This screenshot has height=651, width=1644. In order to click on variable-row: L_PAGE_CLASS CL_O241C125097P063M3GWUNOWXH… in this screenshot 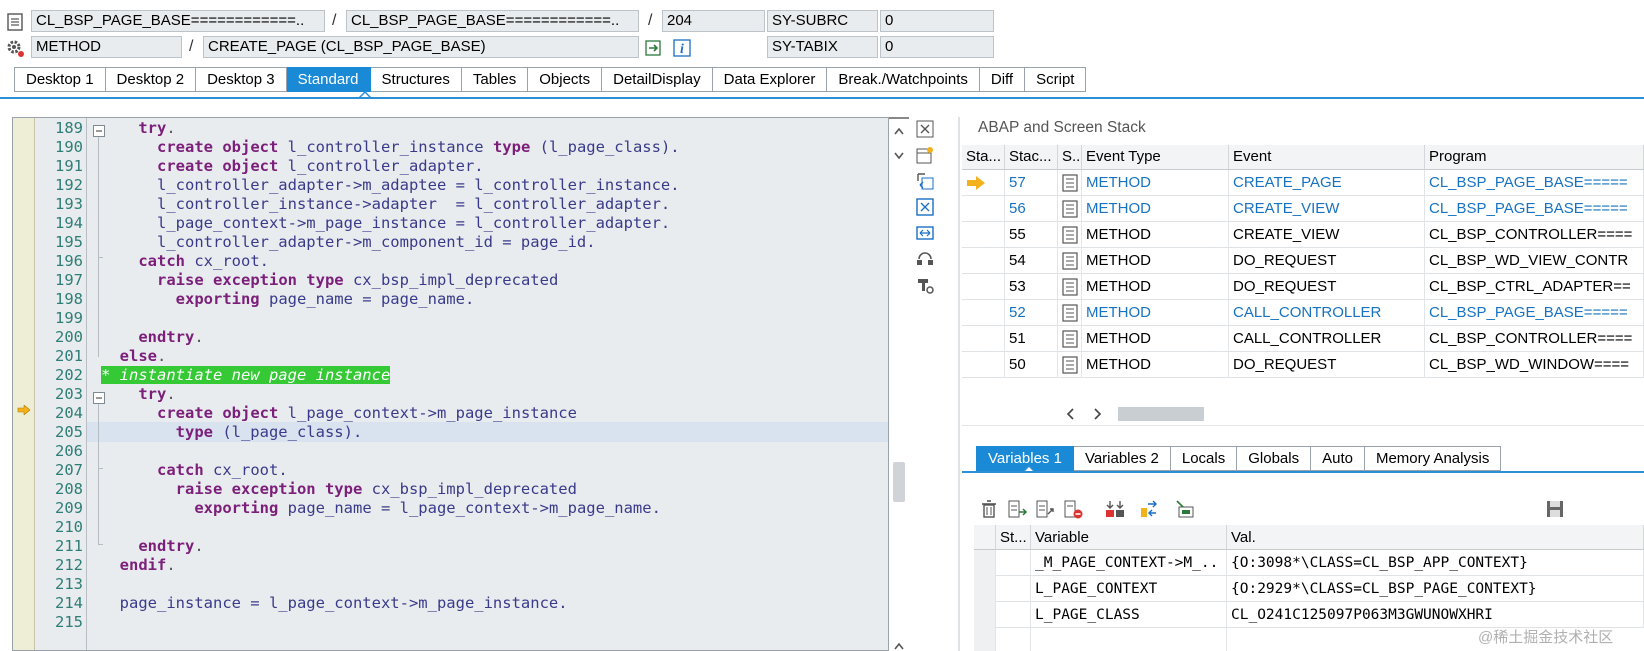, I will do `click(1309, 615)`.